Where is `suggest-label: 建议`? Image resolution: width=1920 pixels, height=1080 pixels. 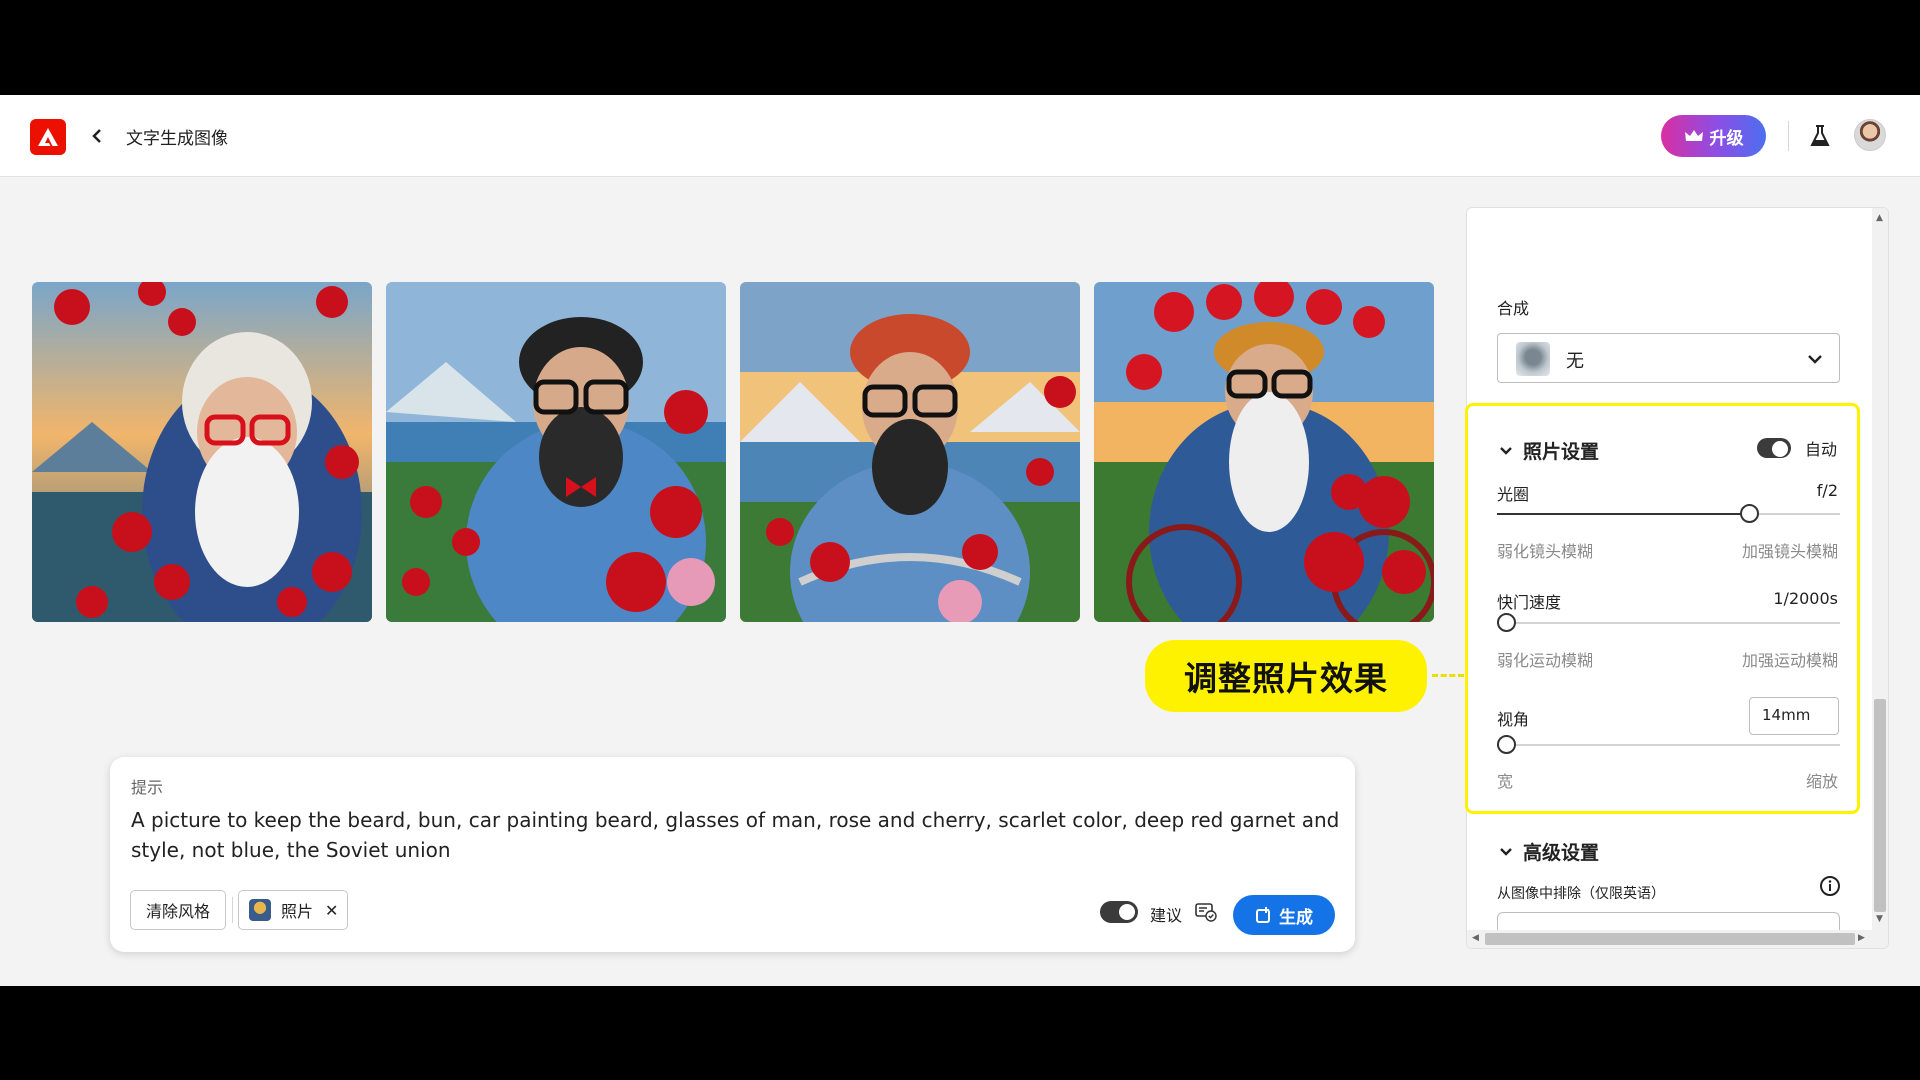
suggest-label: 建议 is located at coordinates (1166, 915).